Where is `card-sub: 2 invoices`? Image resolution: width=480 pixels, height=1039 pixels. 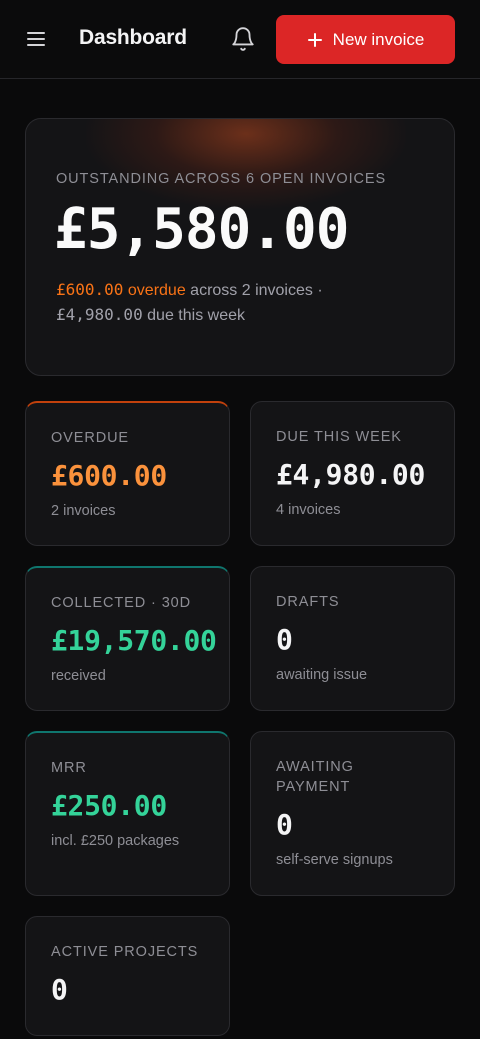
card-sub: 2 invoices is located at coordinates (83, 511).